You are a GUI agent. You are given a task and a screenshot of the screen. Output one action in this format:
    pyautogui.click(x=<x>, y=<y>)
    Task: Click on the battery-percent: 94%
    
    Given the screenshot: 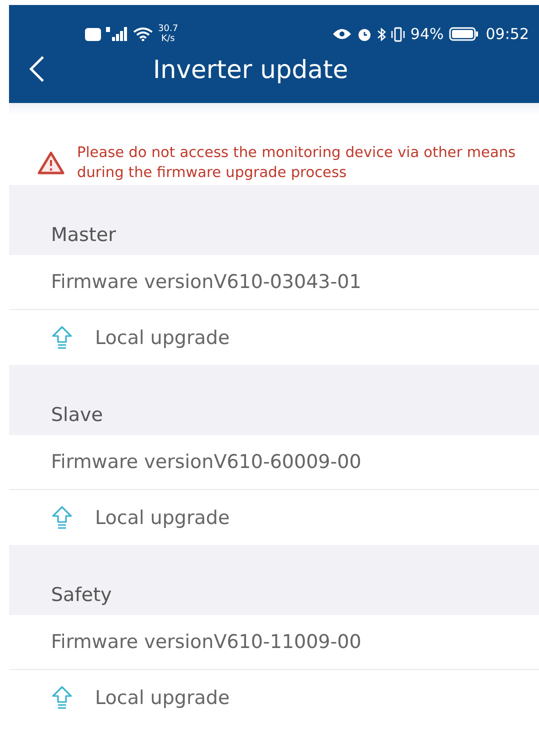 What is the action you would take?
    pyautogui.click(x=427, y=34)
    